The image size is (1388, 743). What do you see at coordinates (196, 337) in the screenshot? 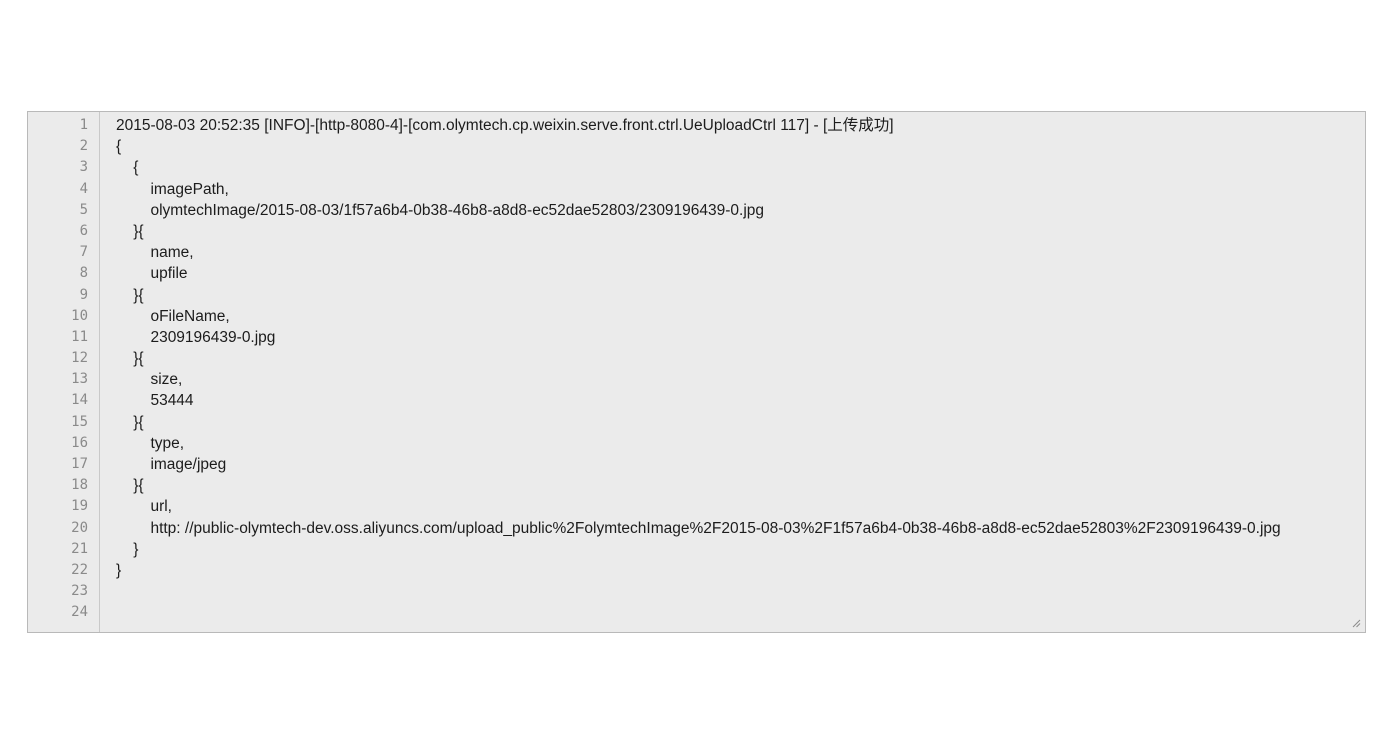
I see `code-line: 2309196439-0.jpg` at bounding box center [196, 337].